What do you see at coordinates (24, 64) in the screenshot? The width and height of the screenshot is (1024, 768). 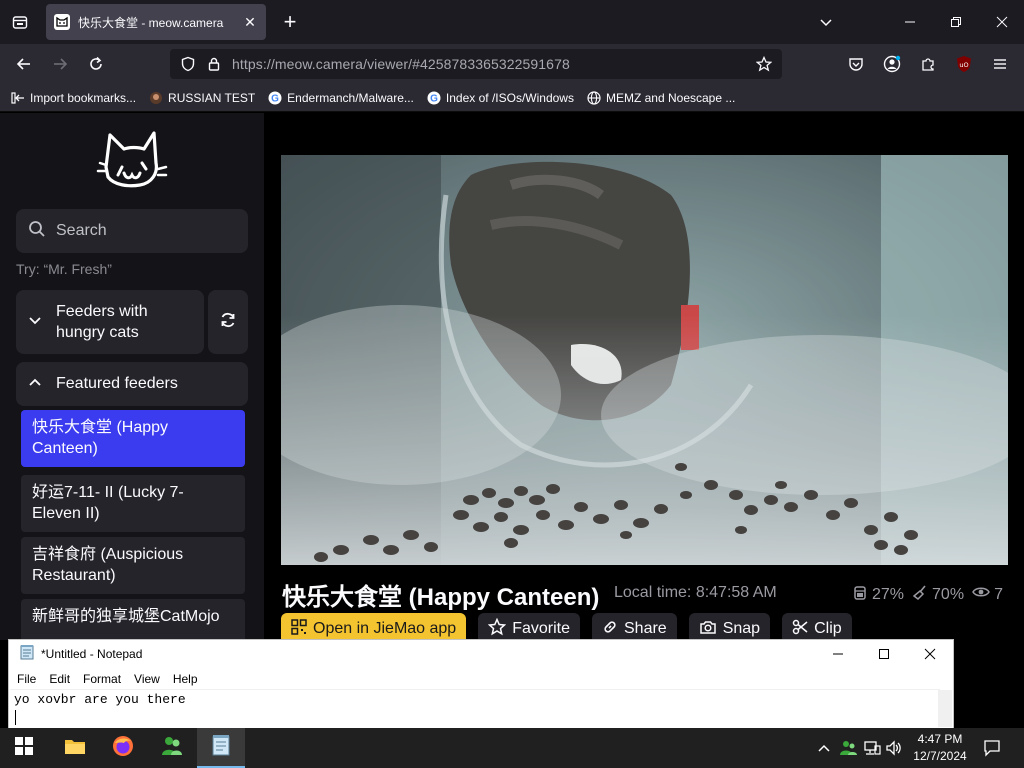 I see `back-icon` at bounding box center [24, 64].